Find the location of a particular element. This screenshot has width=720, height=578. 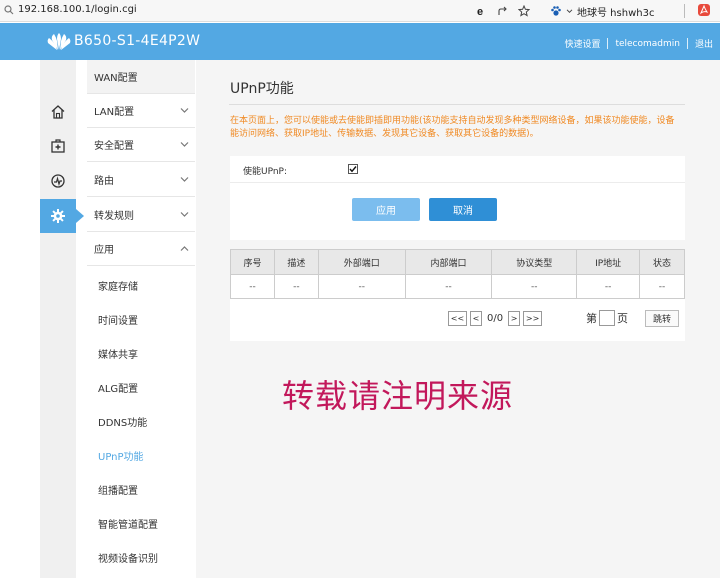

sub-item-ddns: DDNS功能 is located at coordinates (141, 421).